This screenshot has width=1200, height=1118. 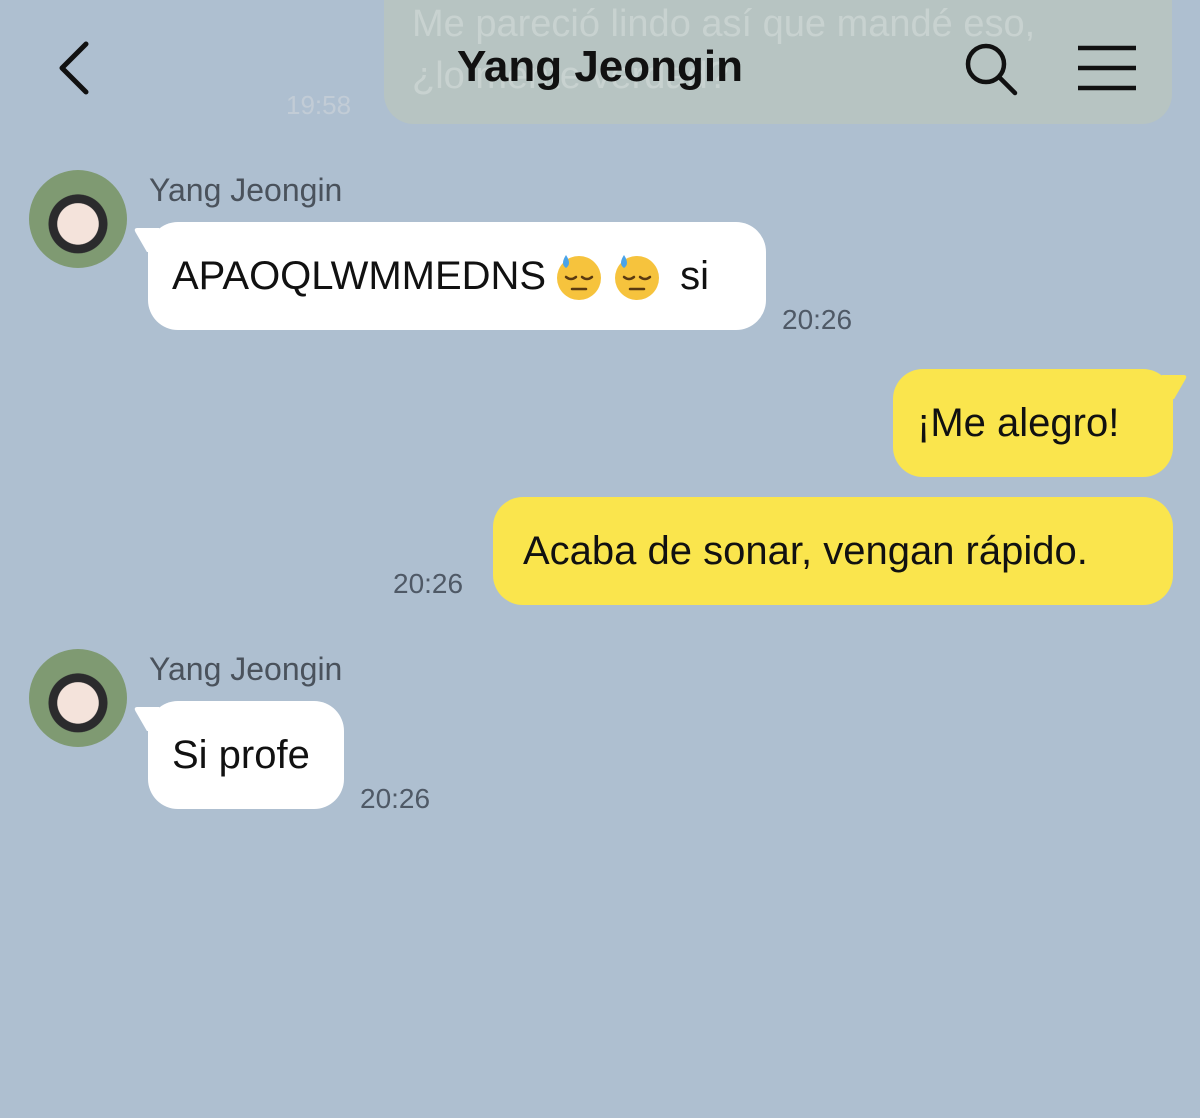 I want to click on search-button, so click(x=991, y=69).